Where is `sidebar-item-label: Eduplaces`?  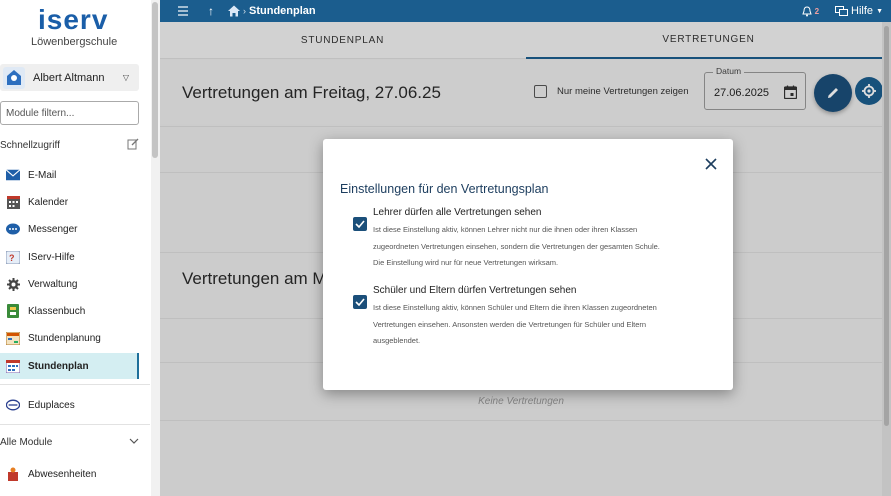 sidebar-item-label: Eduplaces is located at coordinates (51, 405).